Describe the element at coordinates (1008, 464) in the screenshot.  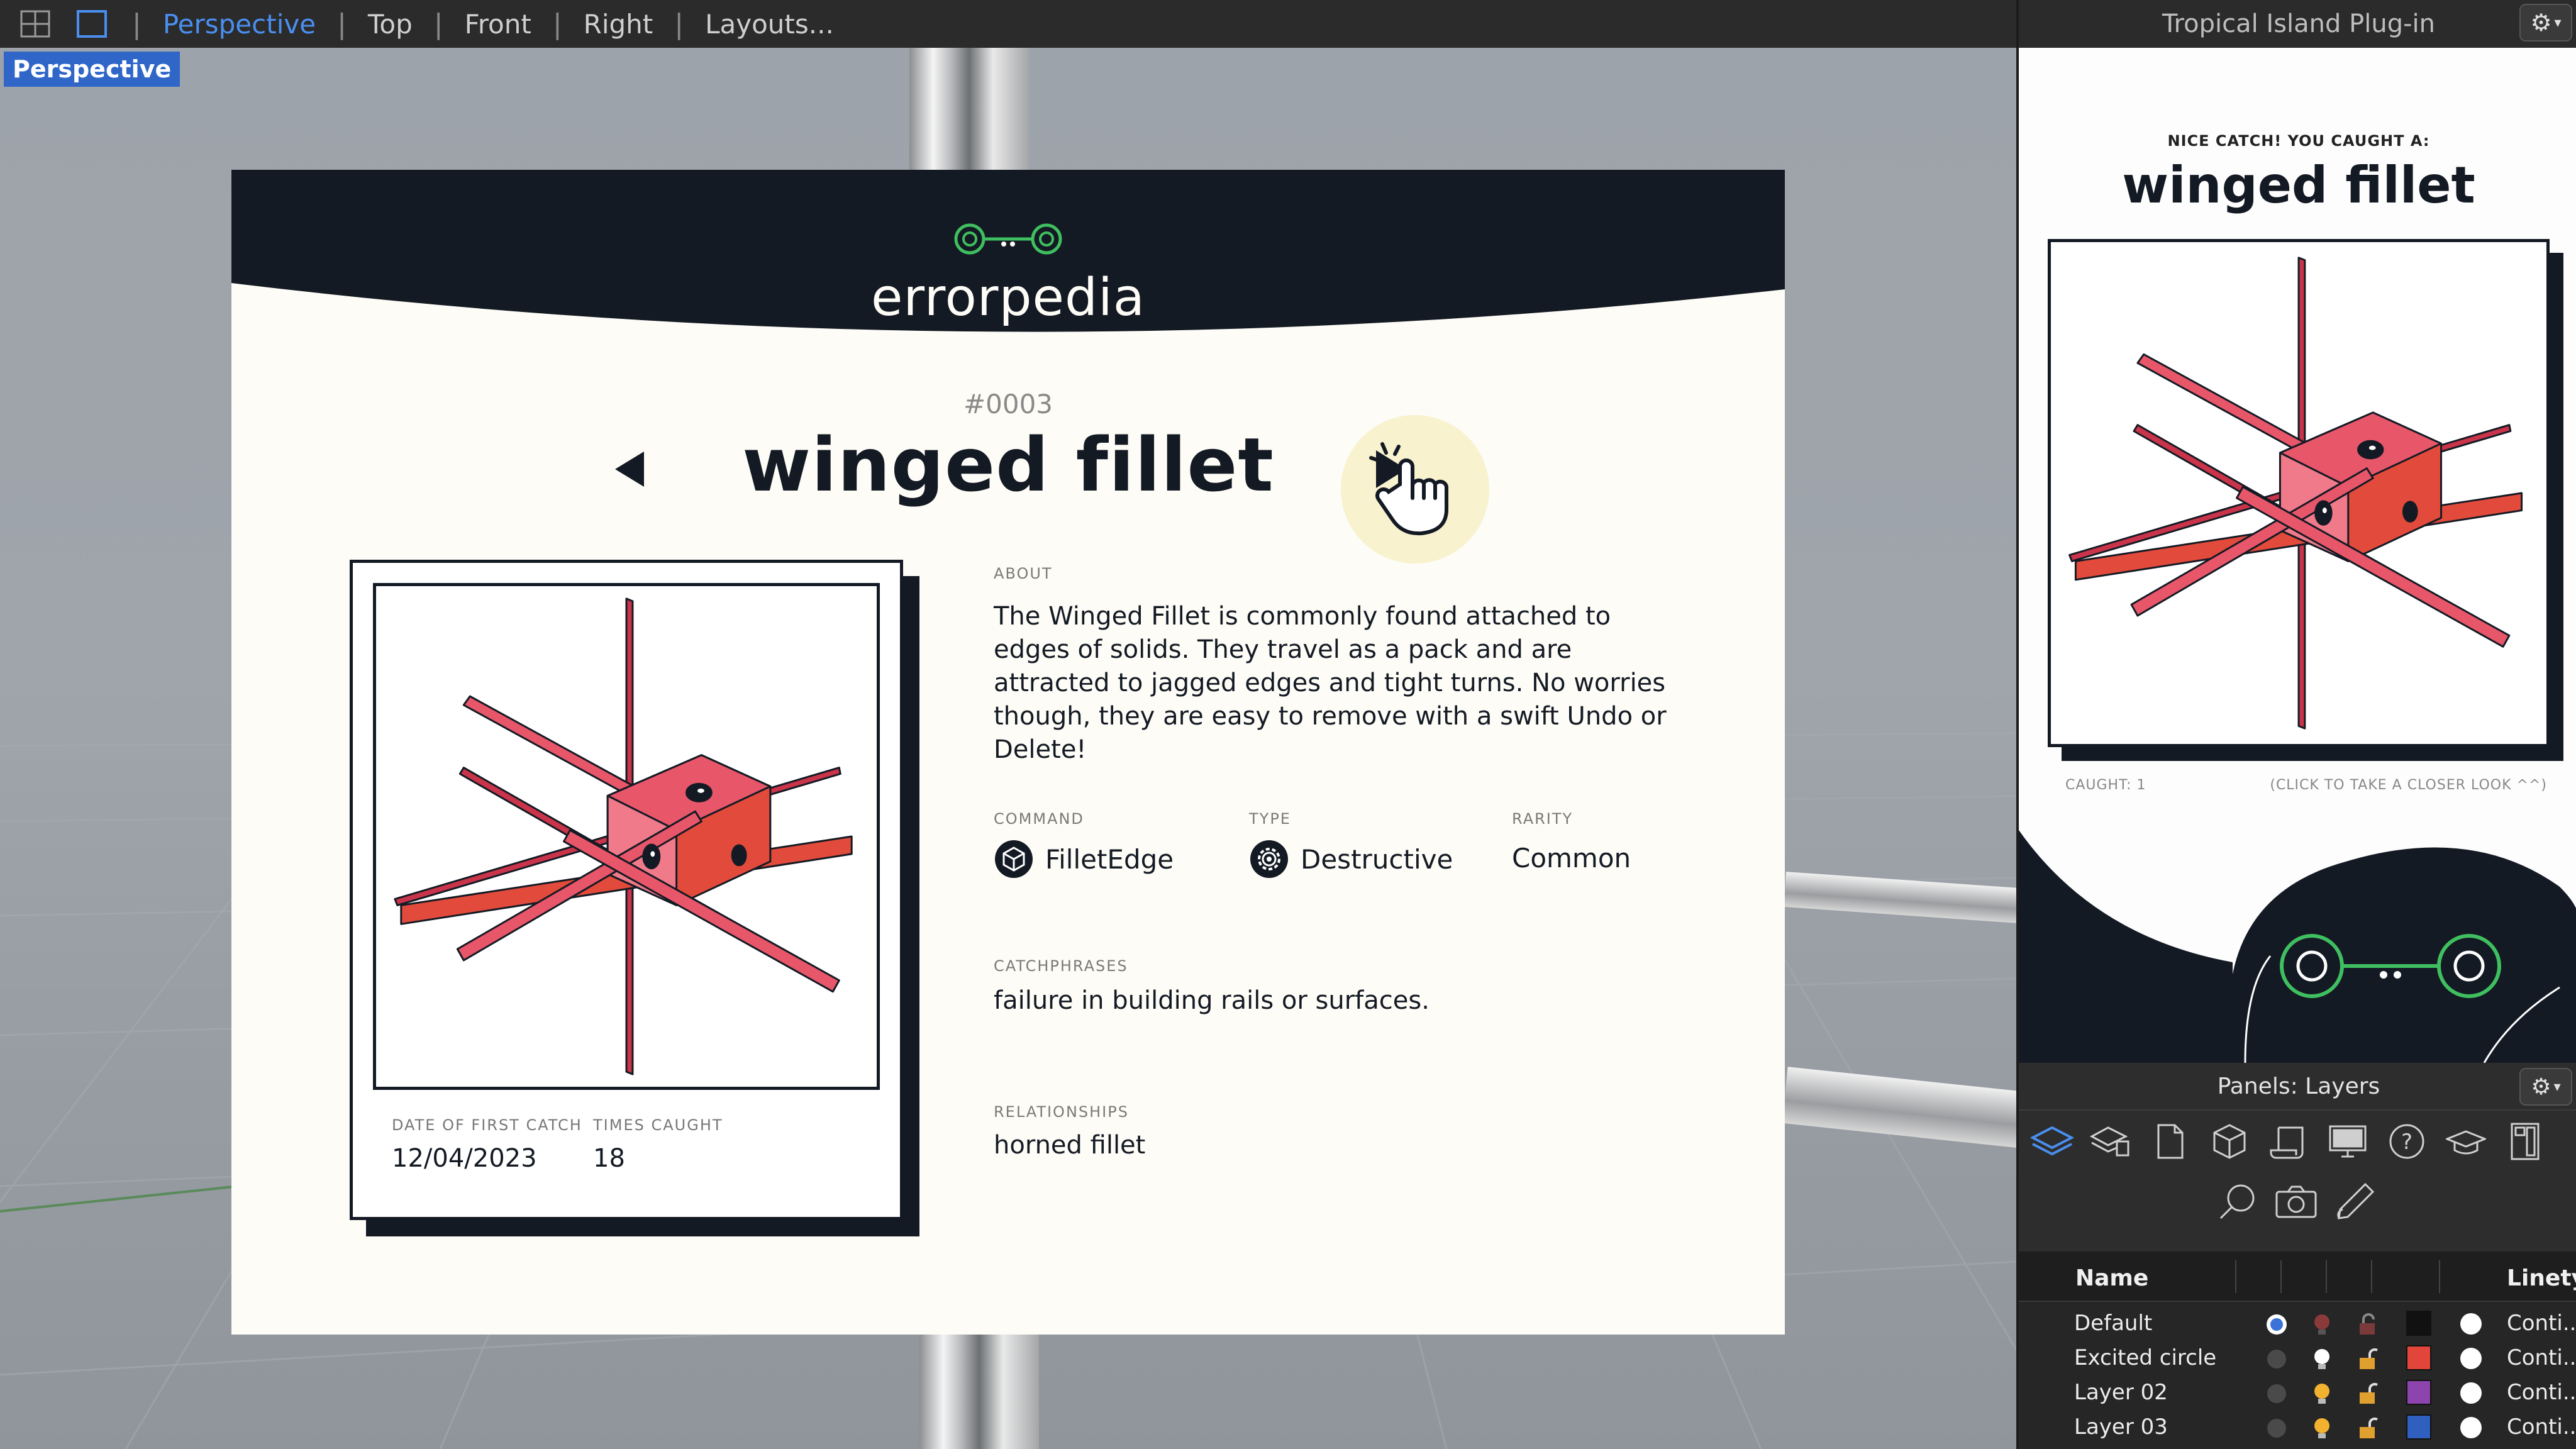
I see `entry-title: winged fillet` at that location.